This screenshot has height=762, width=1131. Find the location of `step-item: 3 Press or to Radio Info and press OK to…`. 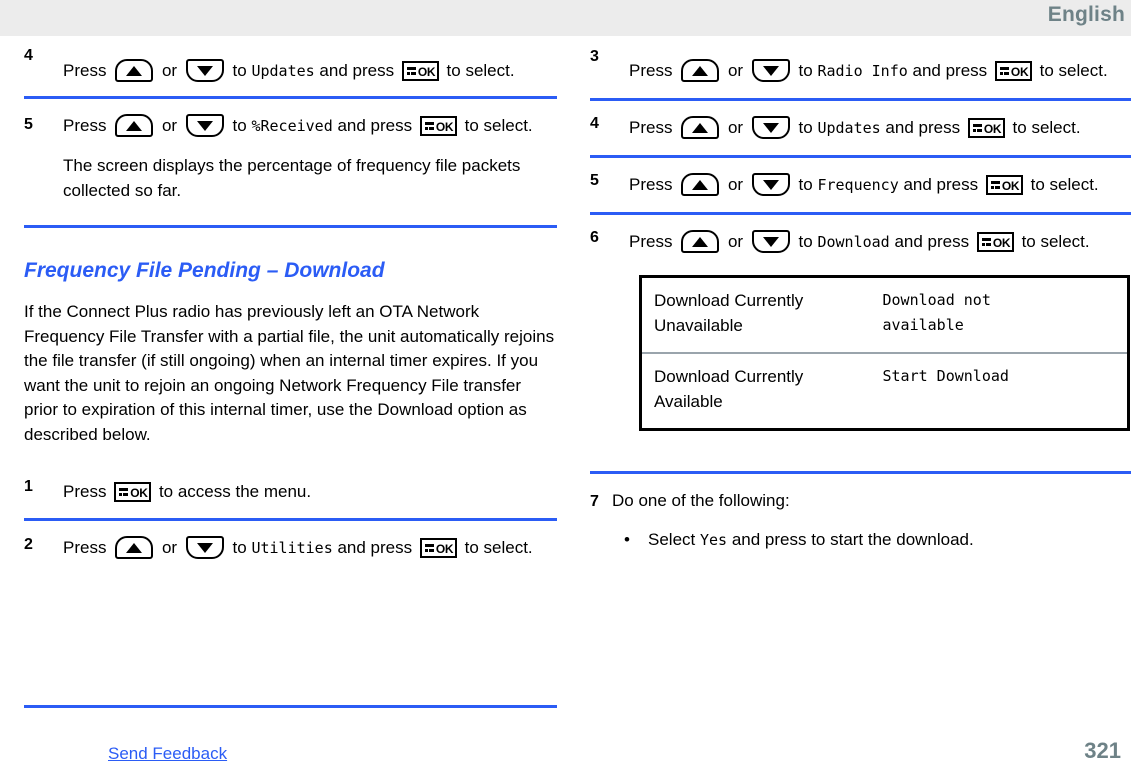

step-item: 3 Press or to Radio Info and press OK to… is located at coordinates (860, 72).